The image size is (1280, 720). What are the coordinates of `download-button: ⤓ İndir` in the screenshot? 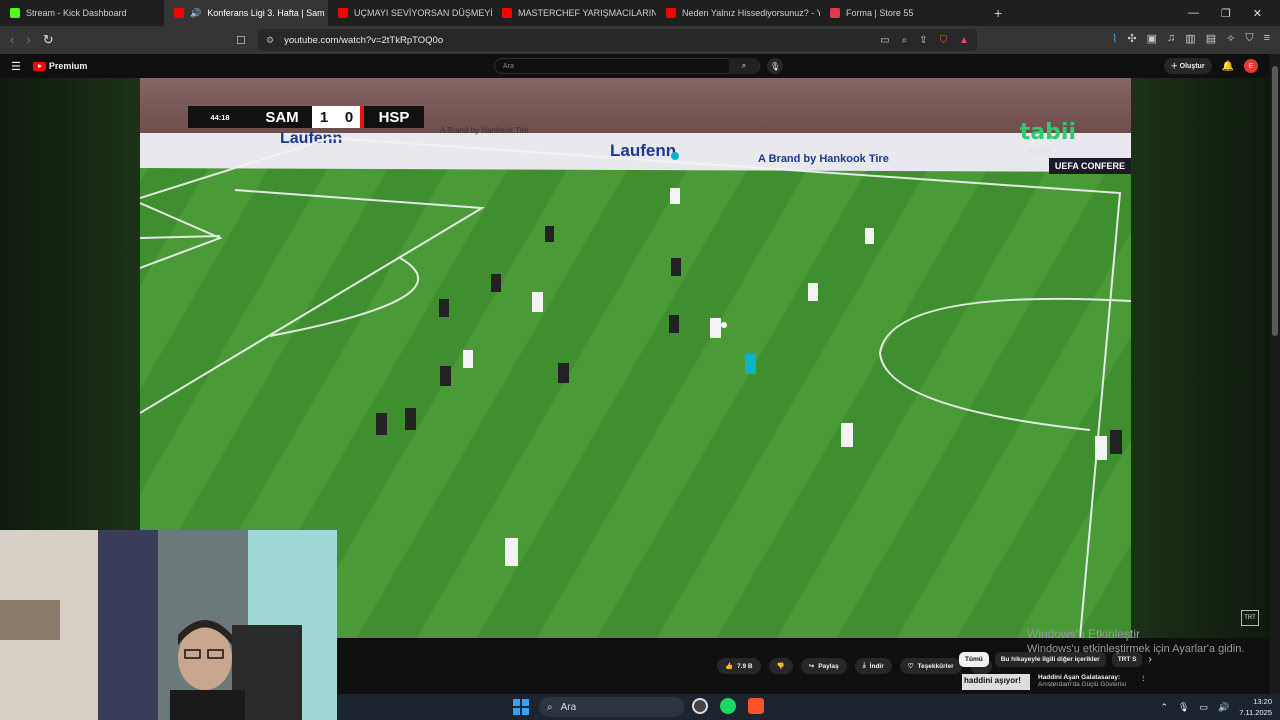 It's located at (873, 666).